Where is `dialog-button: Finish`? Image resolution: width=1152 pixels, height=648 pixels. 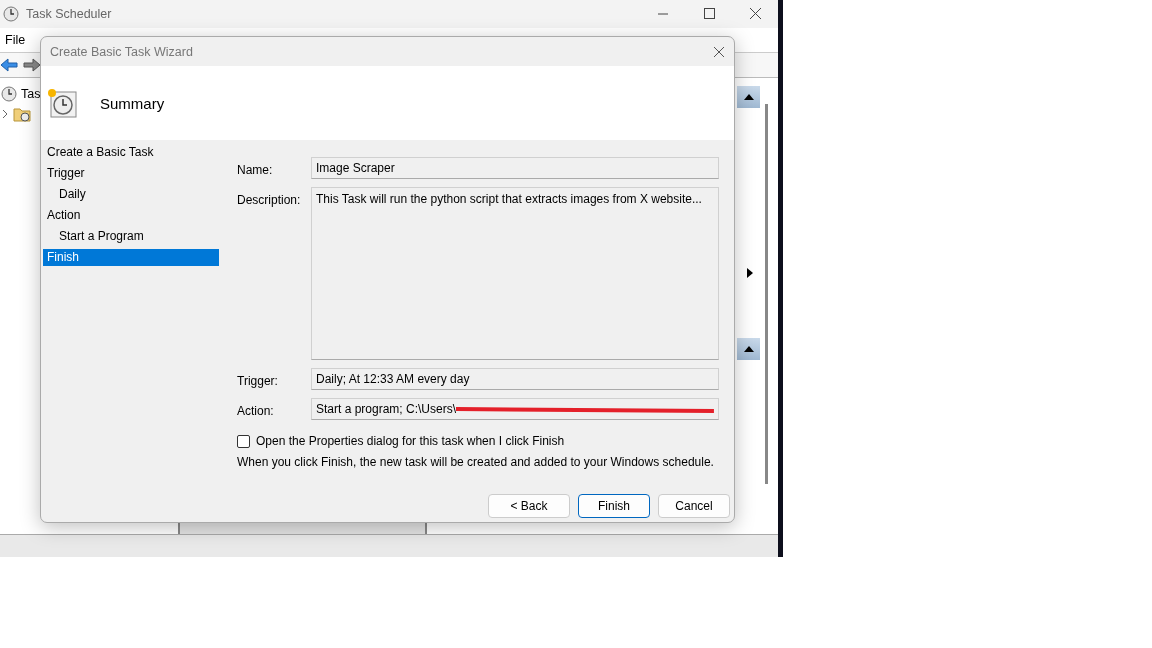
dialog-button: Finish is located at coordinates (614, 506).